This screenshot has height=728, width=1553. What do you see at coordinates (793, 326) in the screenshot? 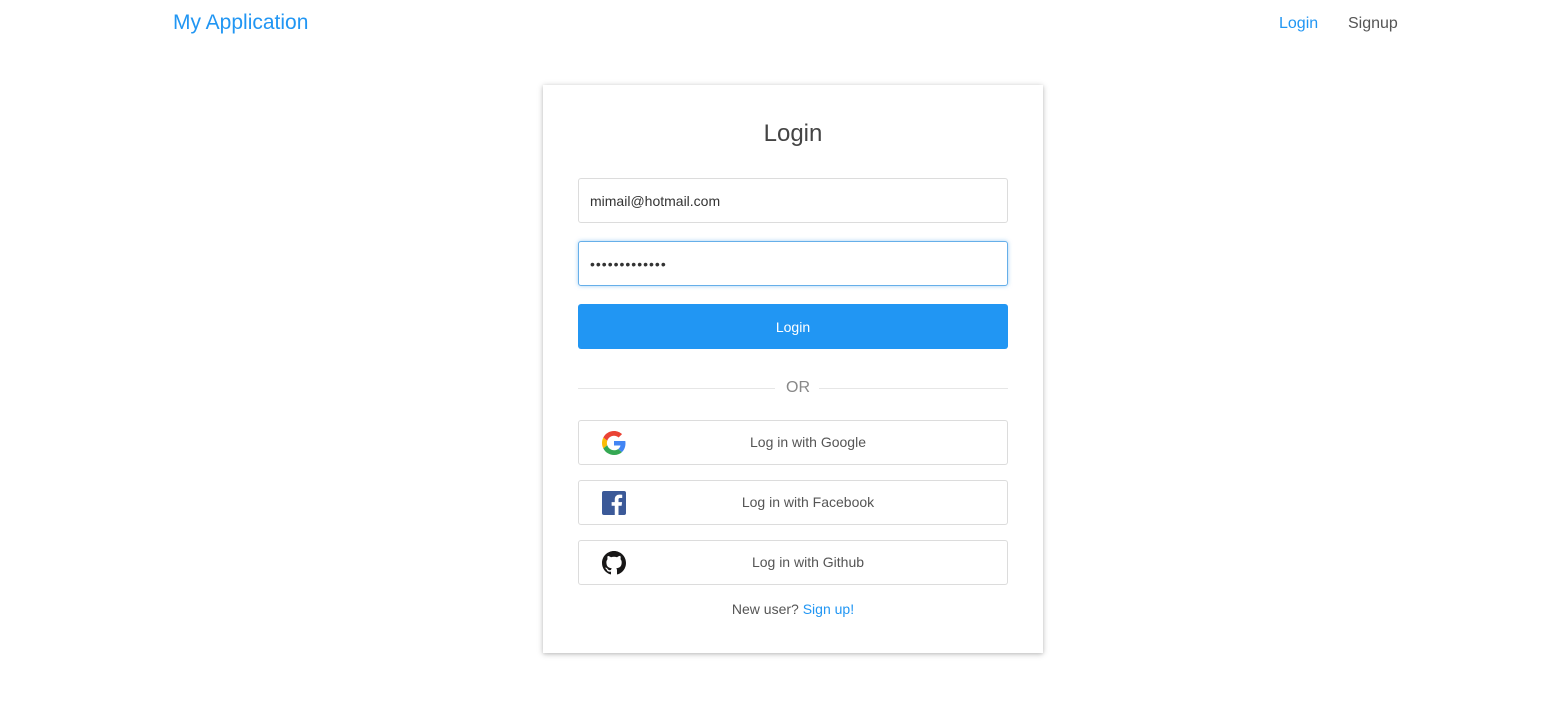
I see `login-submit-button: Login` at bounding box center [793, 326].